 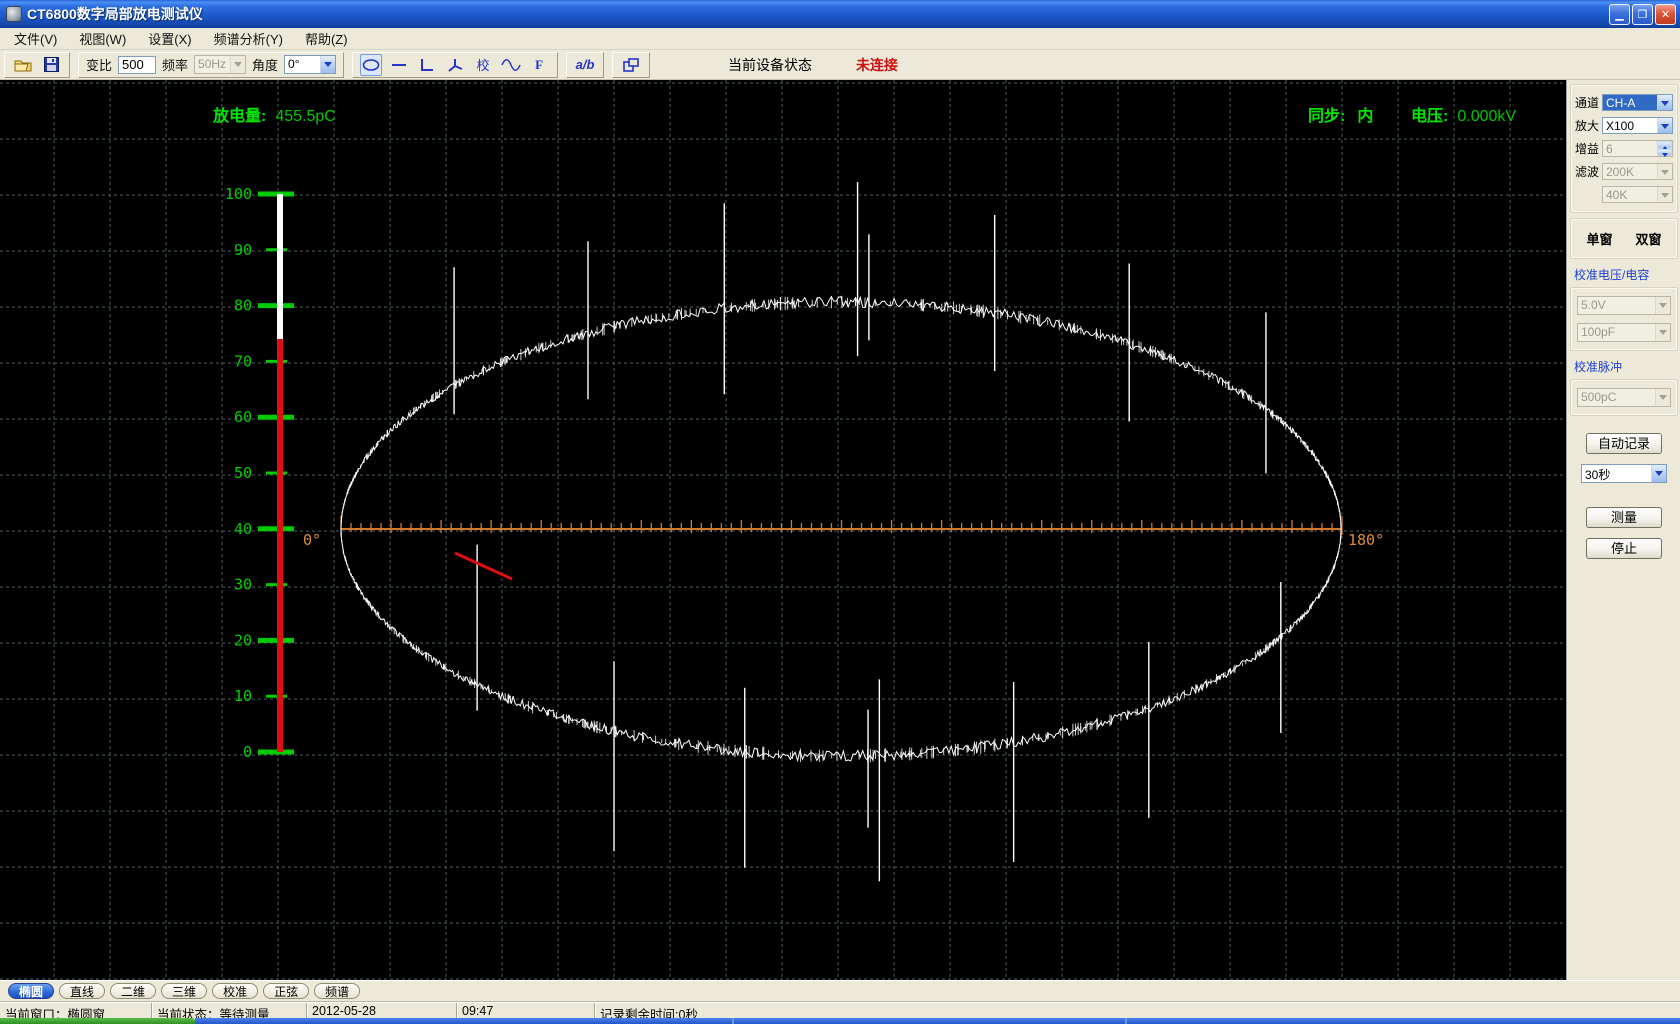 What do you see at coordinates (1587, 126) in the screenshot?
I see `amplify-label: 放大` at bounding box center [1587, 126].